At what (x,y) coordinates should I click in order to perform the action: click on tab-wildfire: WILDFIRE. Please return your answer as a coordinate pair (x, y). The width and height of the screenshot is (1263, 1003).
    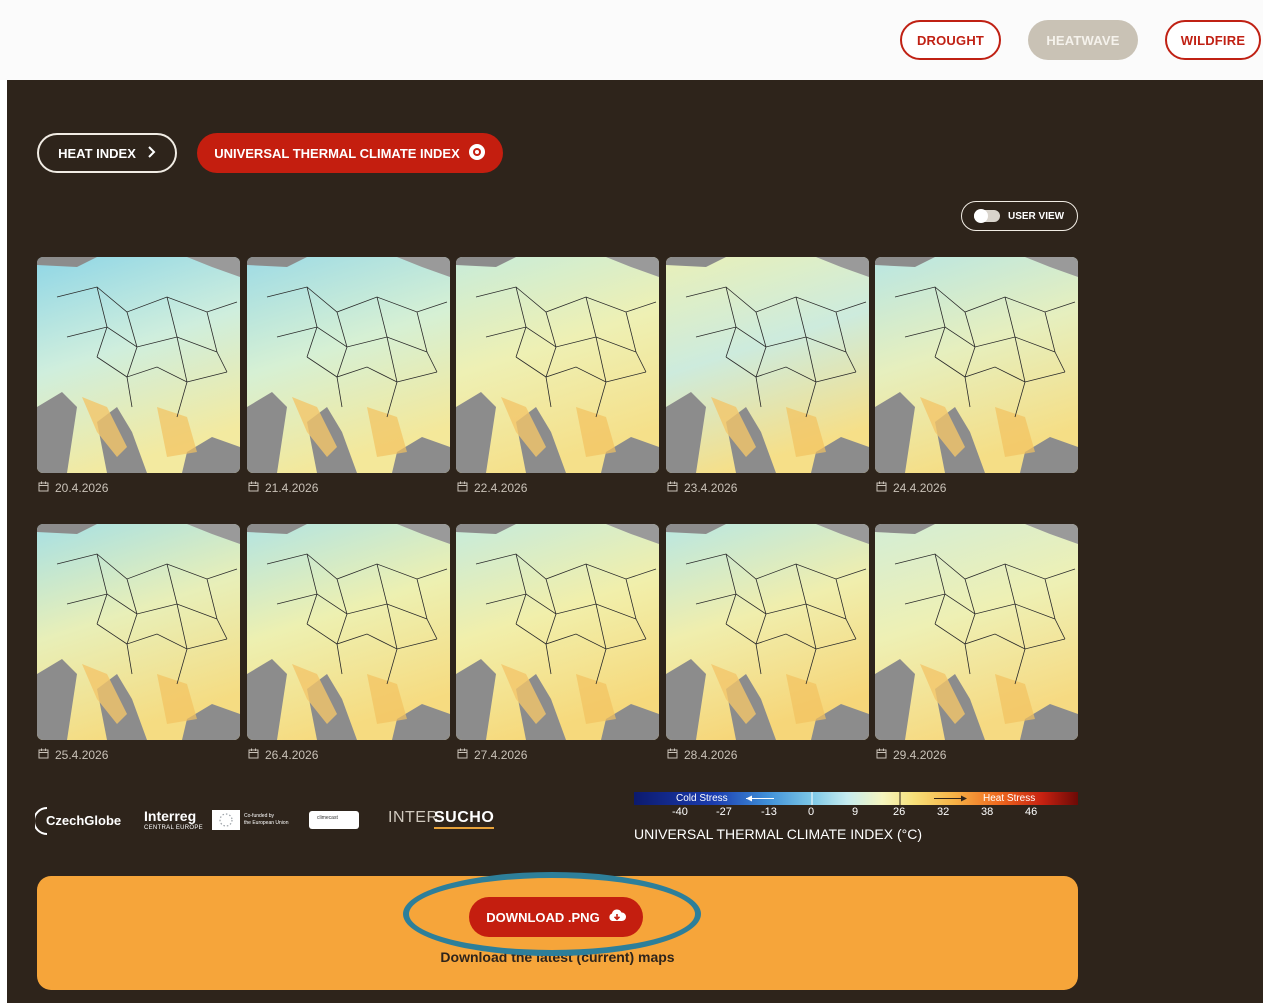
    Looking at the image, I should click on (1213, 40).